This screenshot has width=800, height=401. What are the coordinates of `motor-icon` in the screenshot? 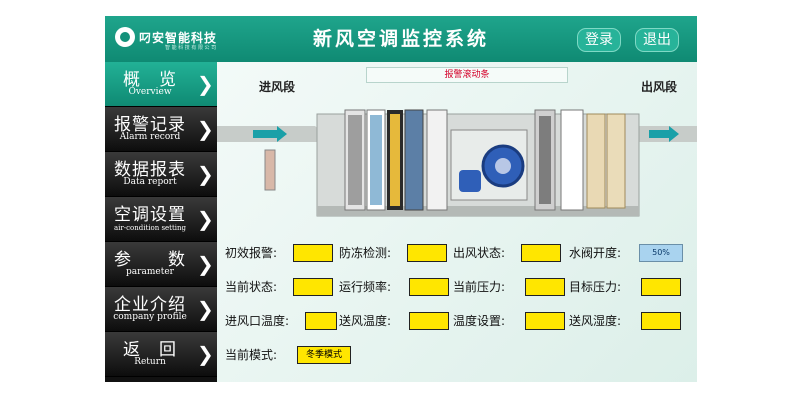 It's located at (470, 181).